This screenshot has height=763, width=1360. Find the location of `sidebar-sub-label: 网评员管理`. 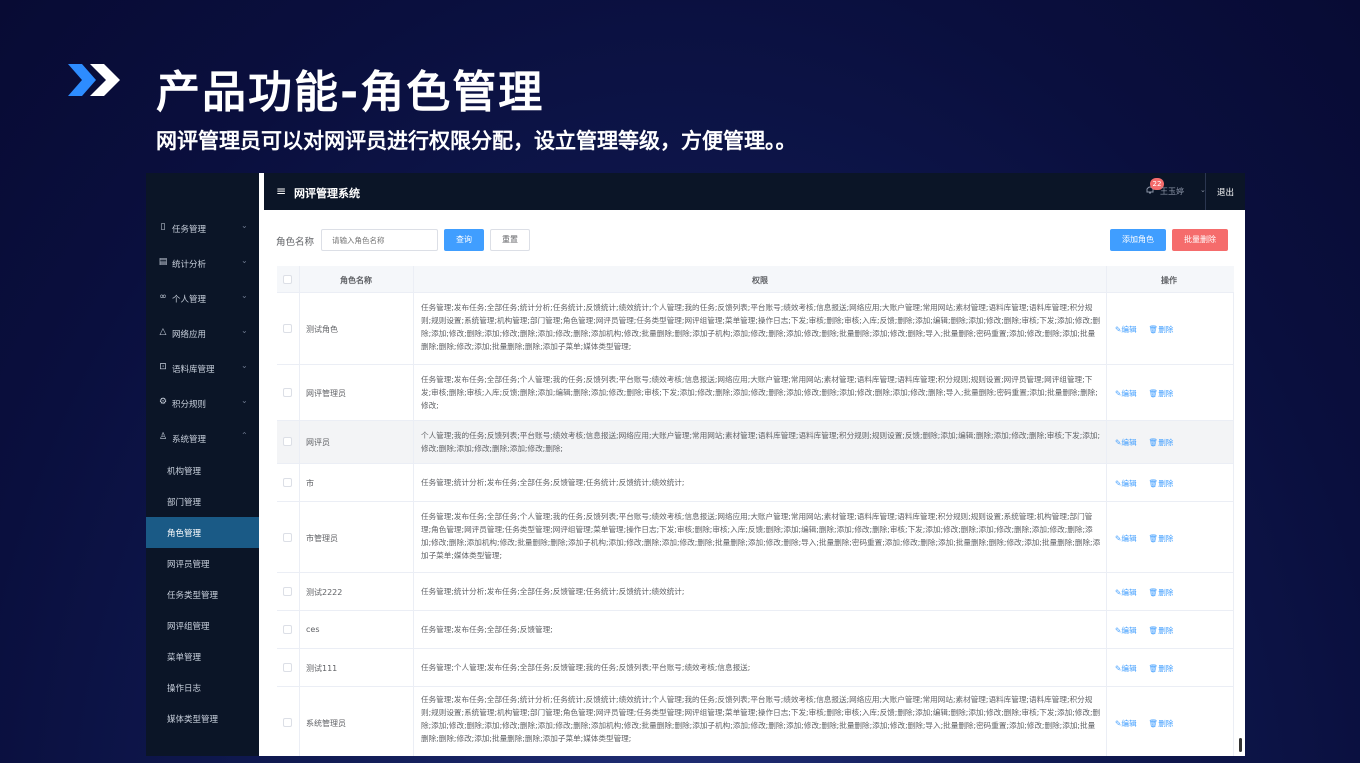

sidebar-sub-label: 网评员管理 is located at coordinates (188, 565).